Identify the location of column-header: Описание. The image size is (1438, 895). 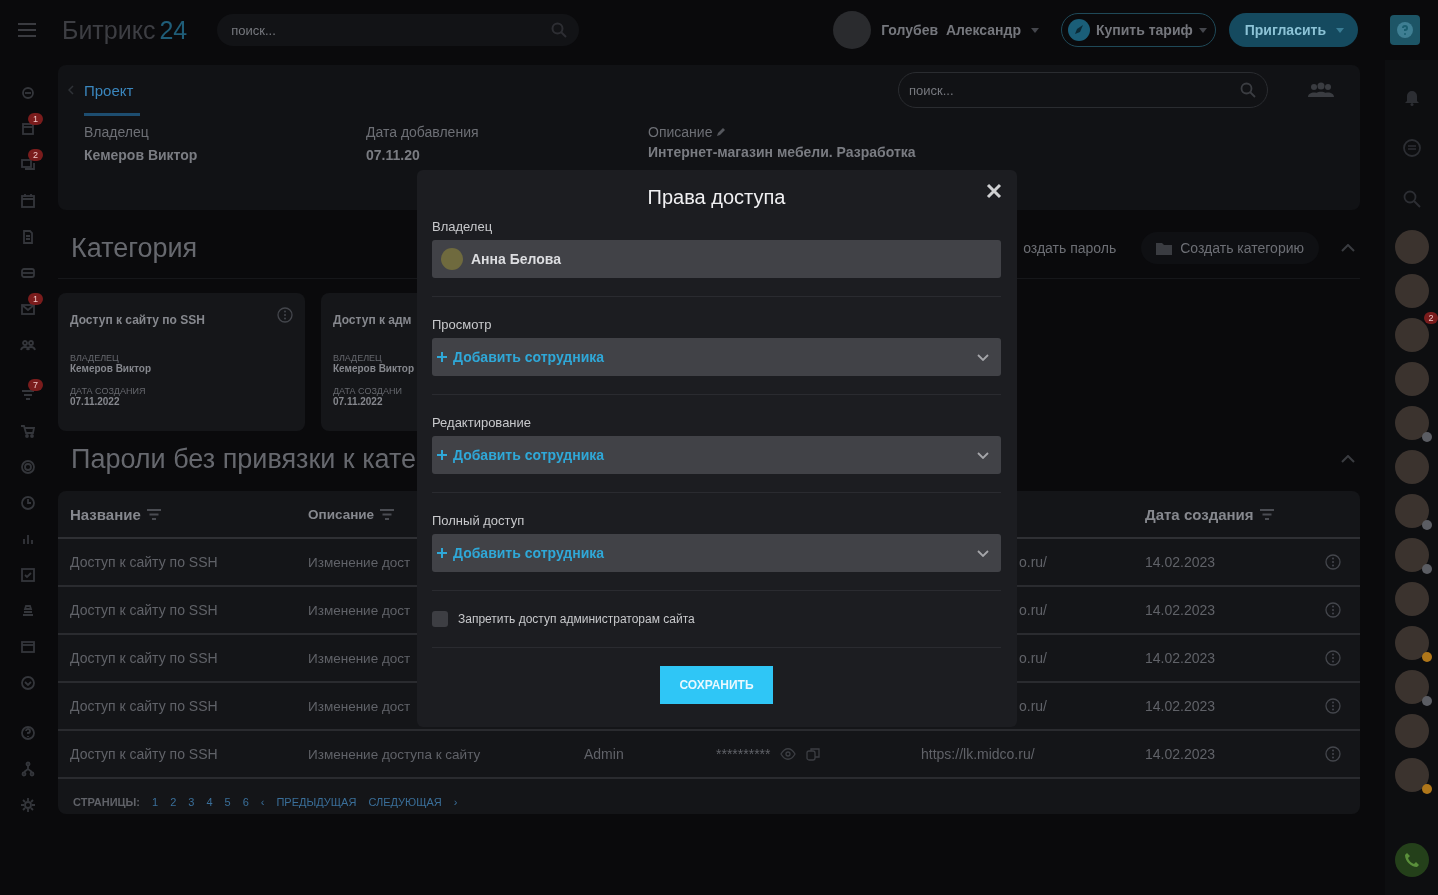
(341, 514).